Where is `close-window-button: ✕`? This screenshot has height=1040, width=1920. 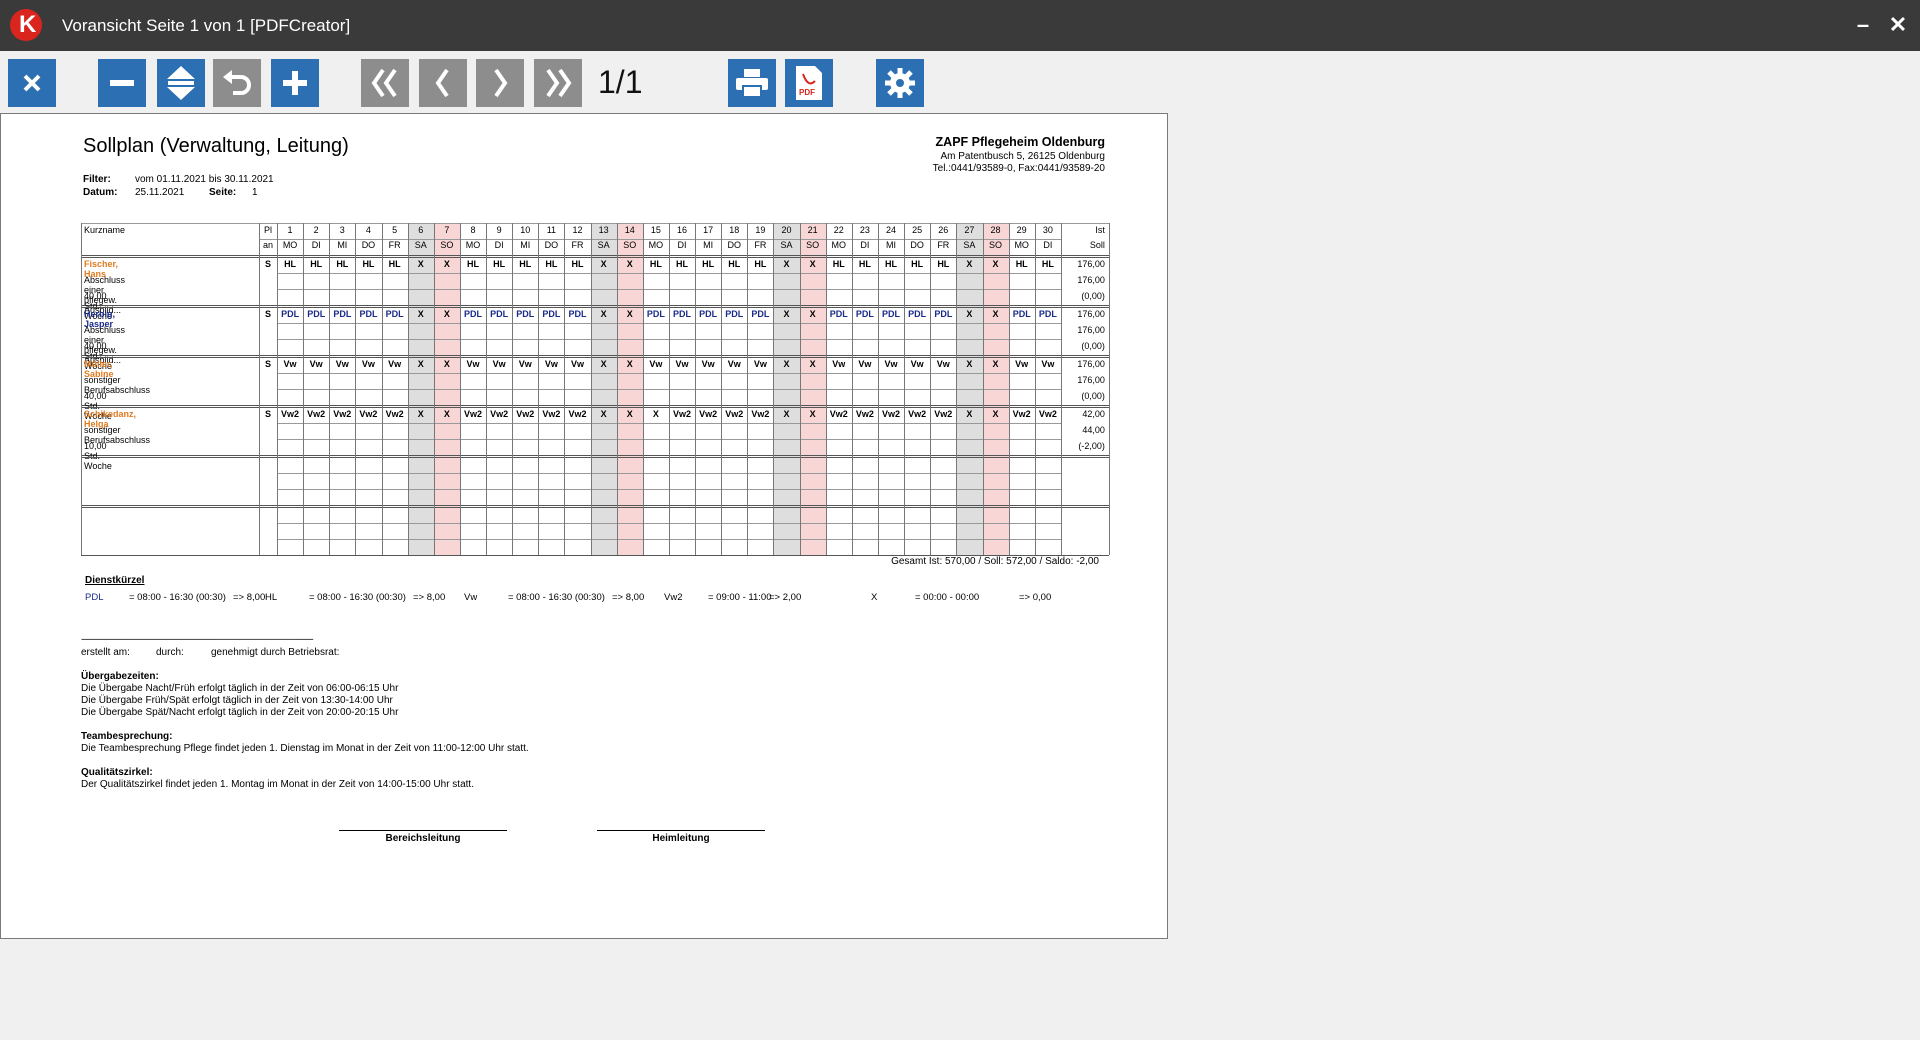
close-window-button: ✕ is located at coordinates (1898, 25).